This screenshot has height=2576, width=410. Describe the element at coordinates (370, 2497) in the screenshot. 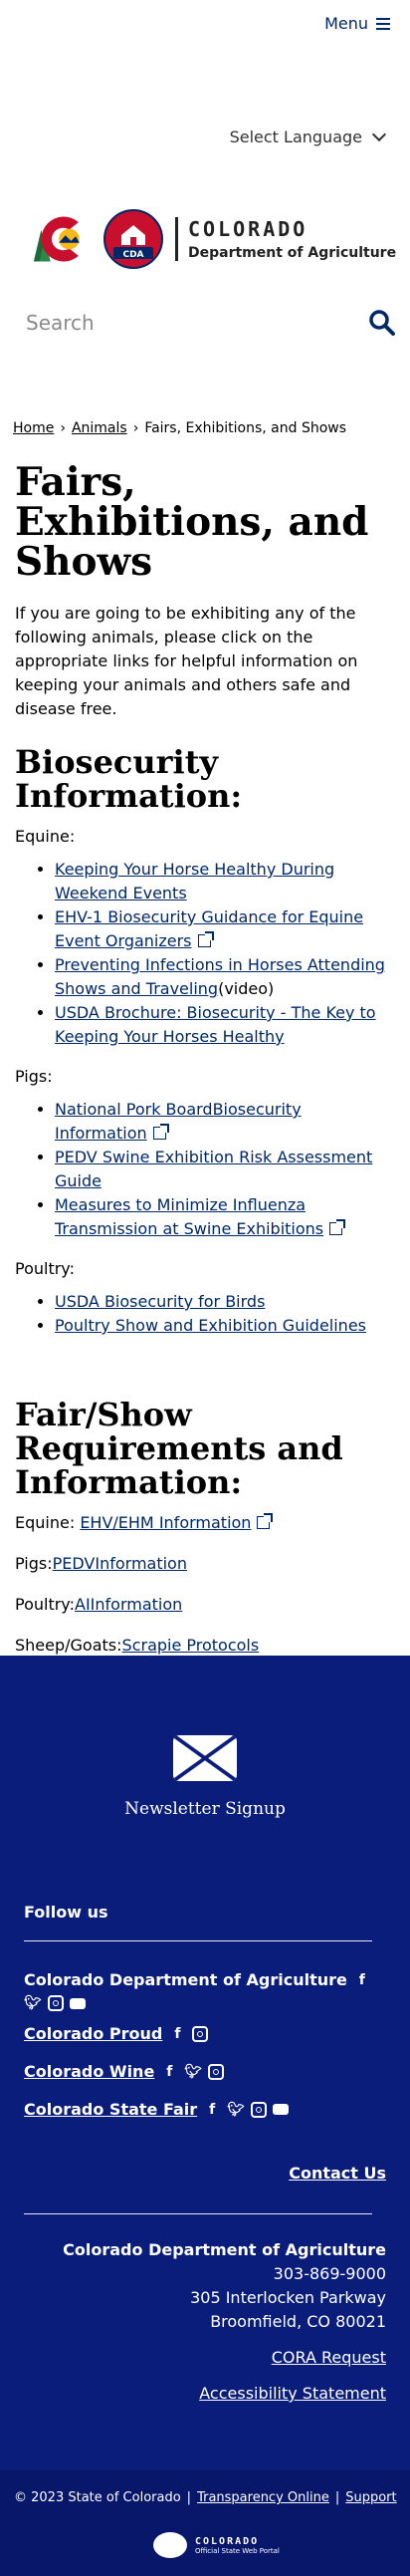

I see `support-link: Support` at that location.